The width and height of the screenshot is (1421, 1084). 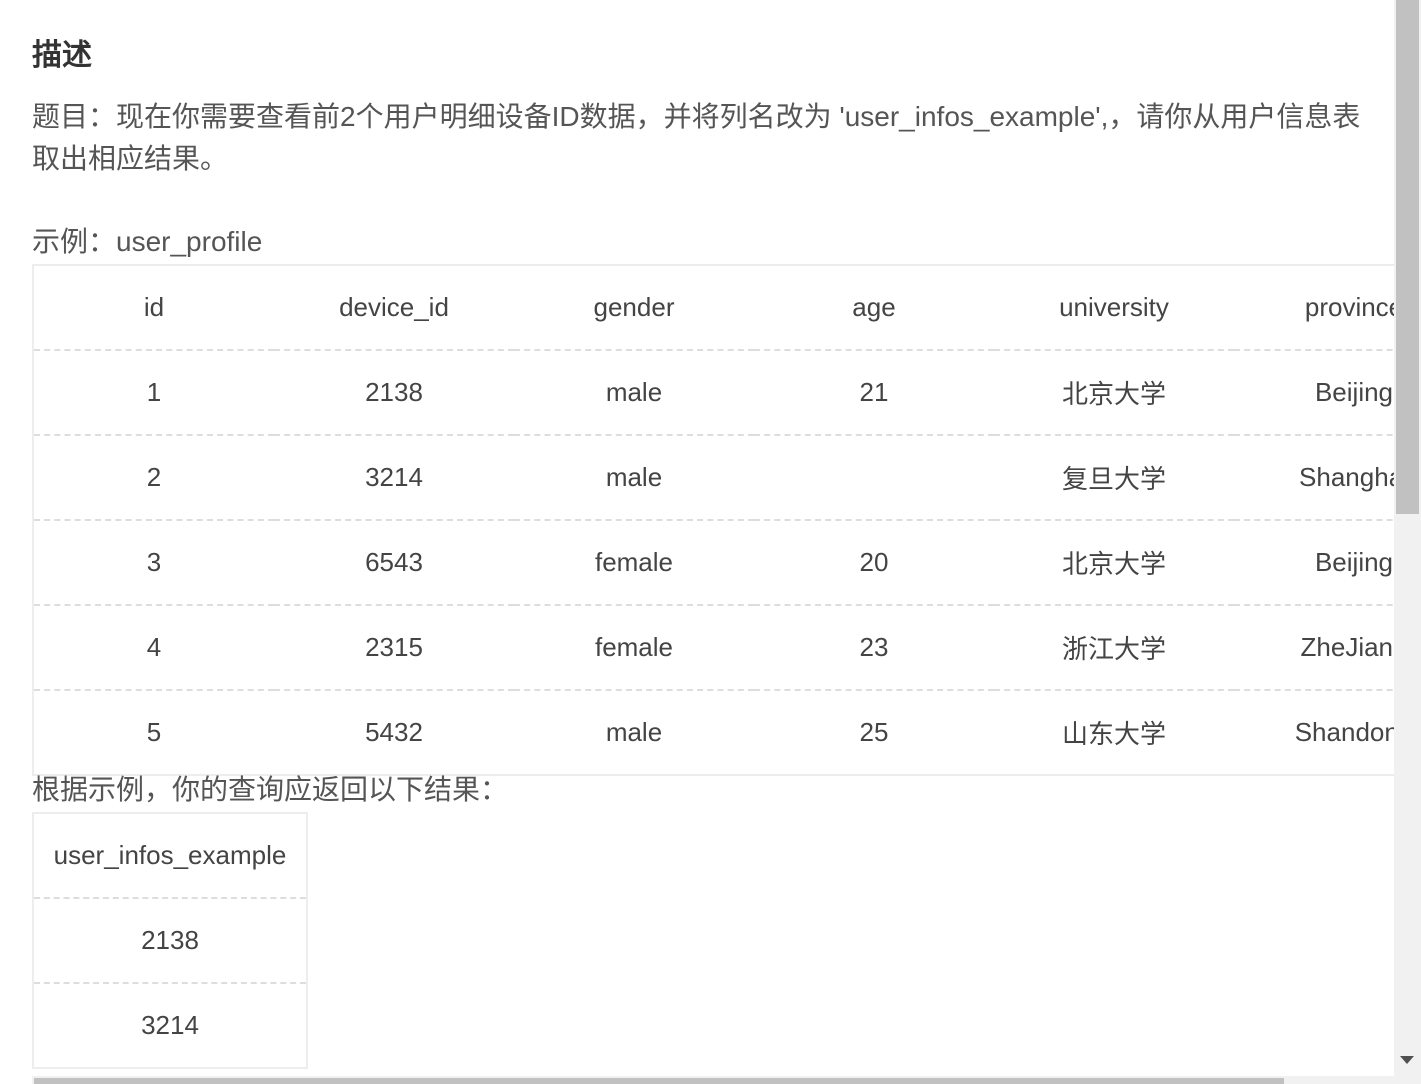 I want to click on table-row: 1 2138 male 21 北京大学 Beijing, so click(x=713, y=393).